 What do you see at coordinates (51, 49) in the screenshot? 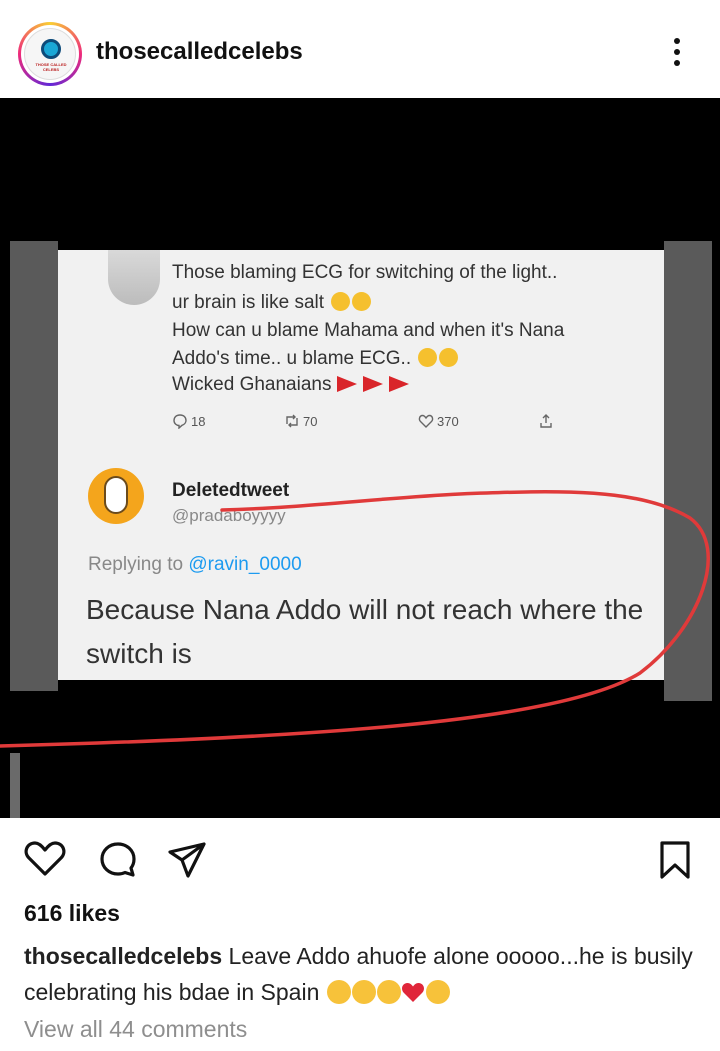
I see `camera-logo-icon` at bounding box center [51, 49].